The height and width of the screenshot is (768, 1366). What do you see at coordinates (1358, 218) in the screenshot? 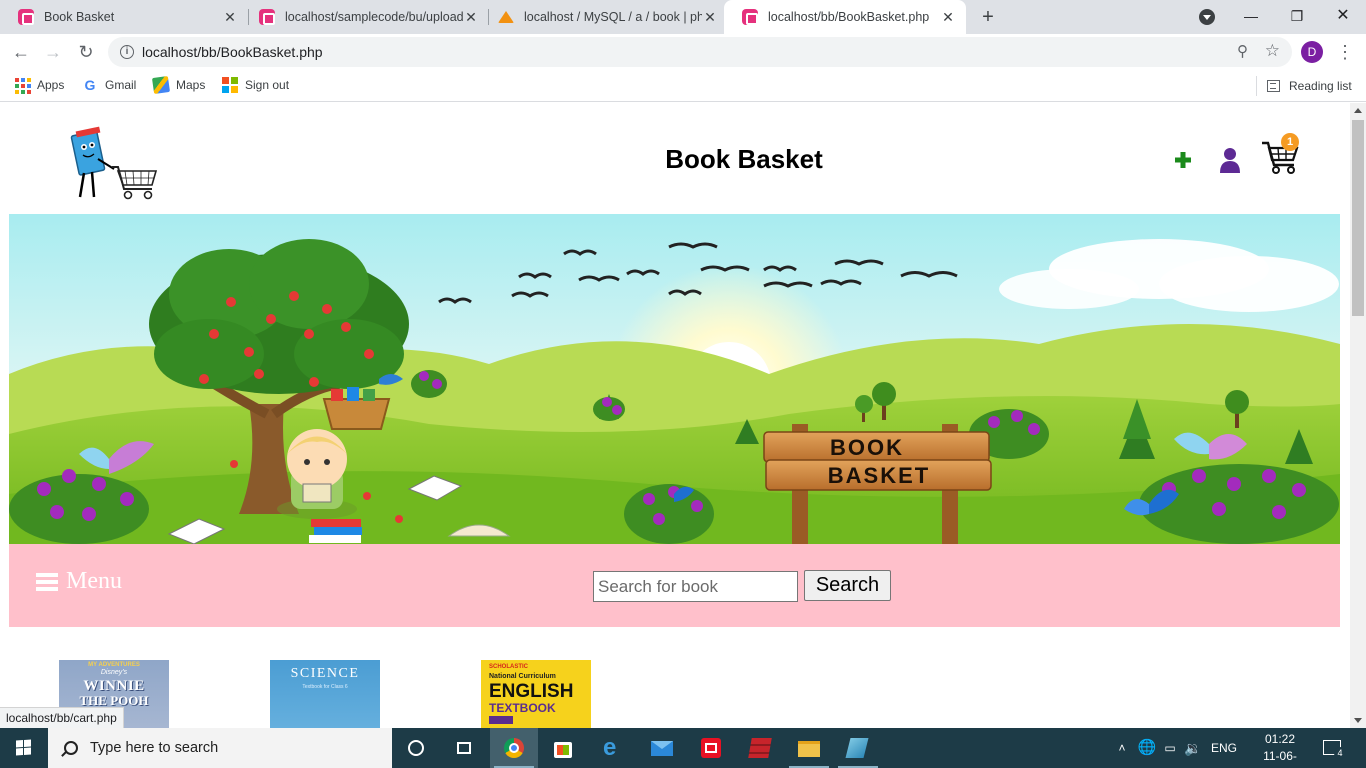
I see `scrollbar-thumb` at bounding box center [1358, 218].